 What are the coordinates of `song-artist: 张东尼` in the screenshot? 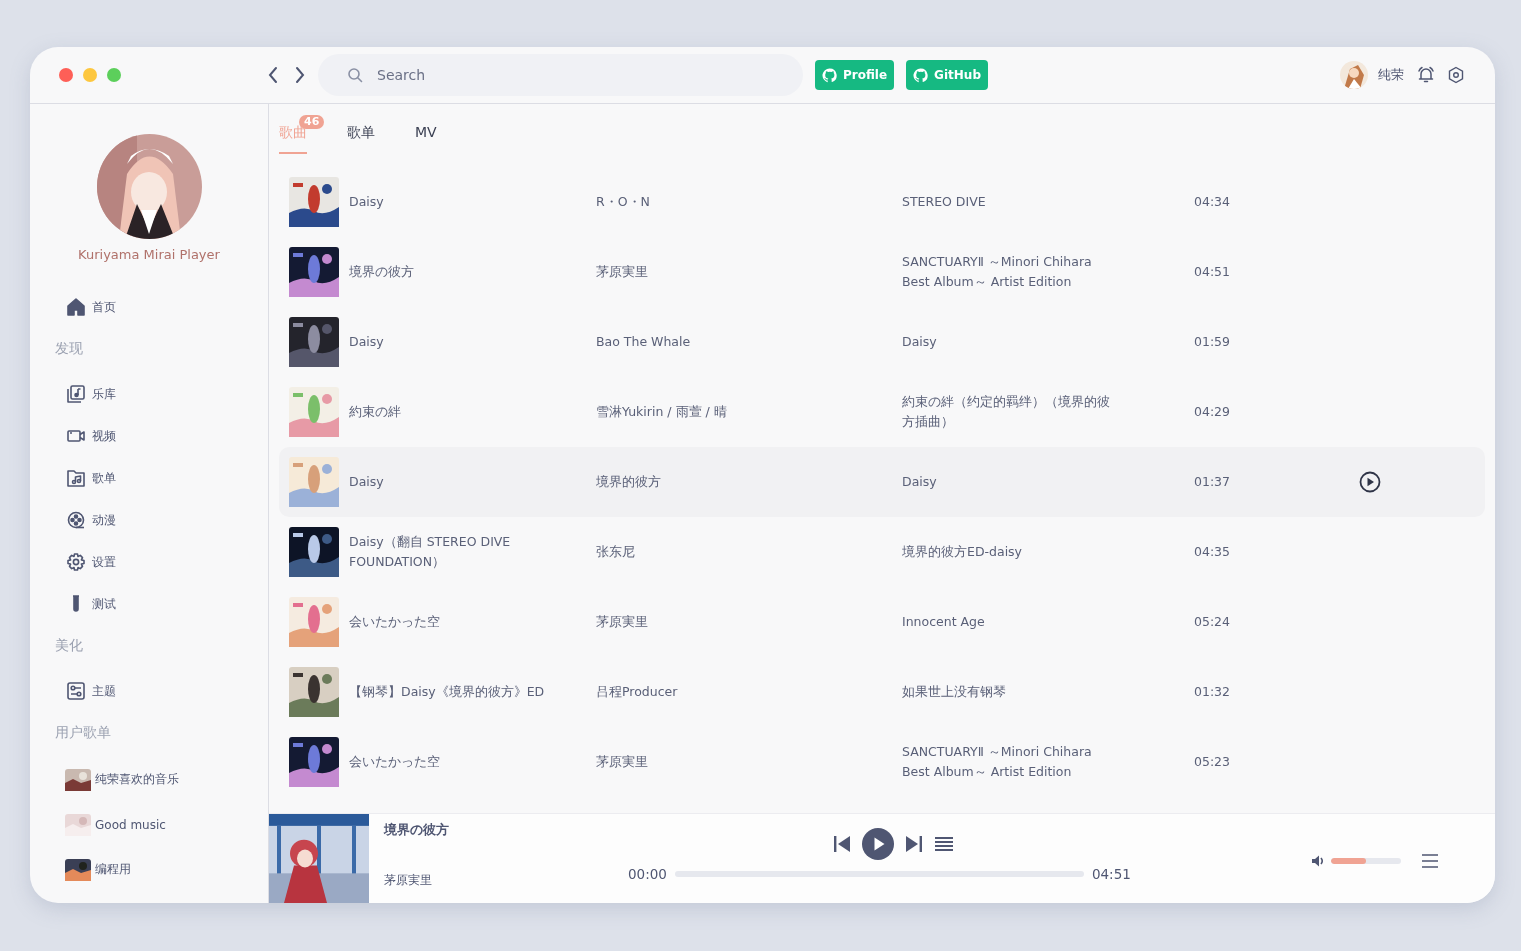 It's located at (616, 552).